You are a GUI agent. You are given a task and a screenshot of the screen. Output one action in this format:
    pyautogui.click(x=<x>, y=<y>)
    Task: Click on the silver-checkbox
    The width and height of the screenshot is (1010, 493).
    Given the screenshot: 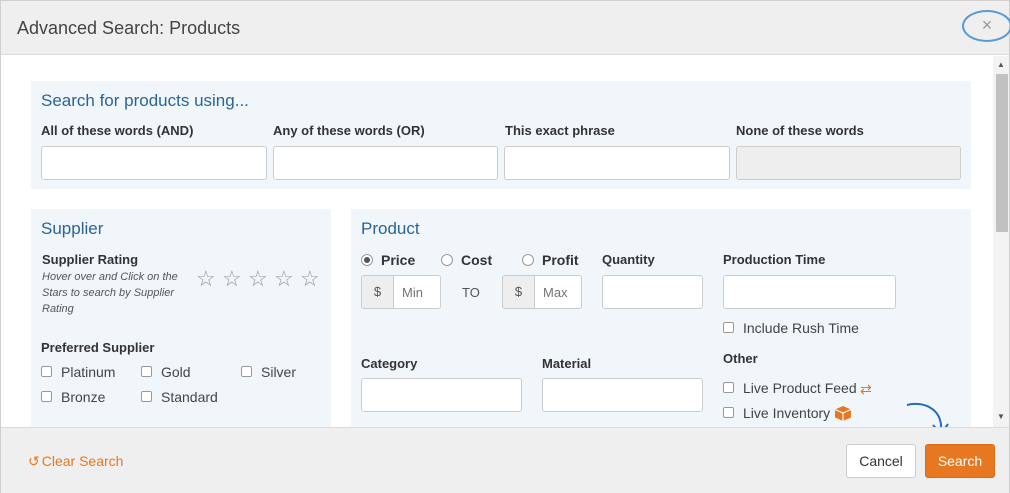 What is the action you would take?
    pyautogui.click(x=246, y=371)
    